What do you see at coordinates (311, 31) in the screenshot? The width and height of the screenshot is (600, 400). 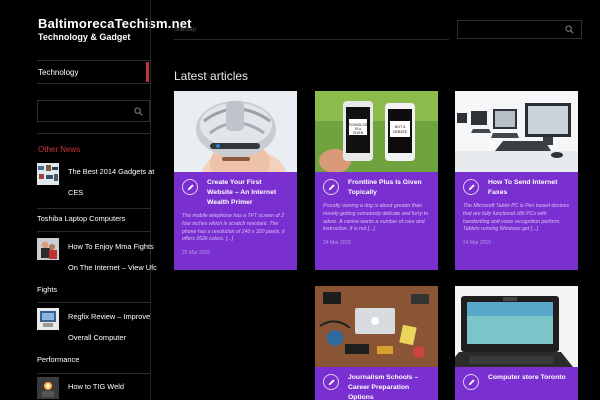 I see `sitemap-link: Sitemap` at bounding box center [311, 31].